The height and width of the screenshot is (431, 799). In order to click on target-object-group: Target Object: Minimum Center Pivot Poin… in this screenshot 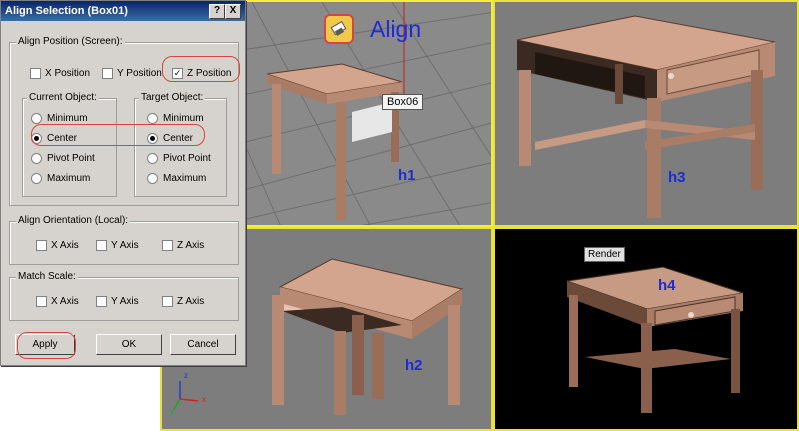, I will do `click(180, 144)`.